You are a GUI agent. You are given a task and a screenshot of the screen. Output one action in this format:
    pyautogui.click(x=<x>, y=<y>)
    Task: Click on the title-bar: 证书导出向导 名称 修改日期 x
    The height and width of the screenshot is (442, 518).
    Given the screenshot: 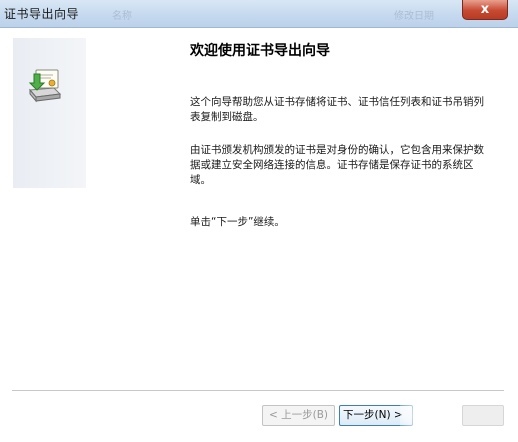 What is the action you would take?
    pyautogui.click(x=259, y=14)
    